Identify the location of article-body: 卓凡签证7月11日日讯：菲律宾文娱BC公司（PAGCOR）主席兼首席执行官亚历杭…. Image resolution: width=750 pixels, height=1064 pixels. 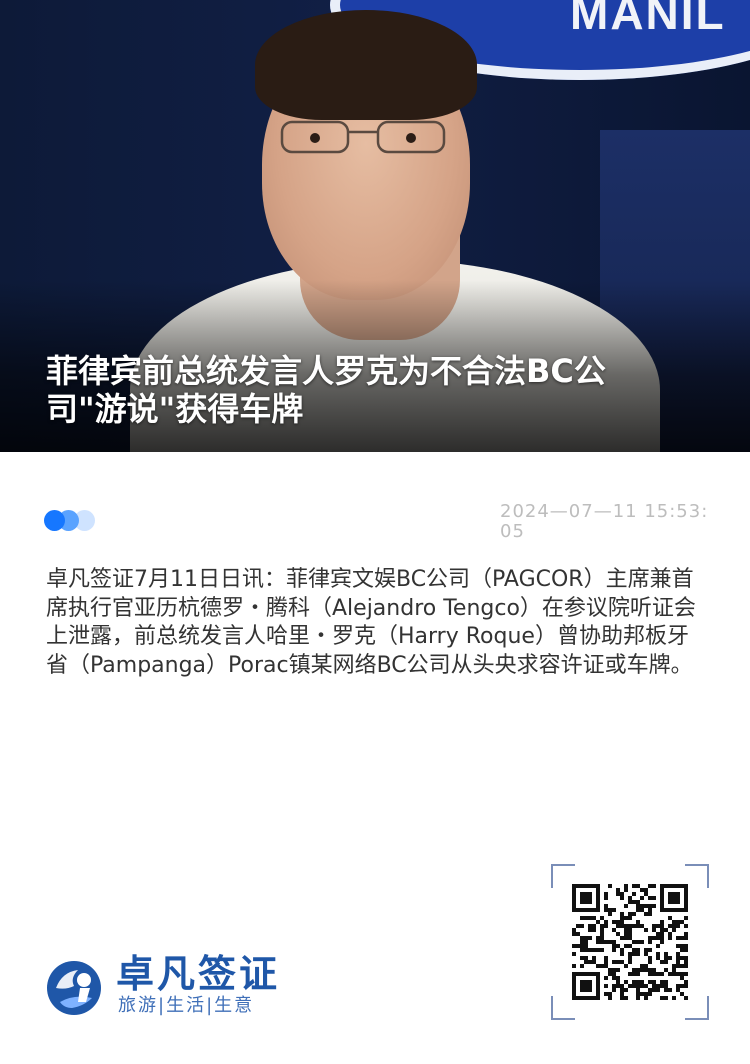
(371, 622).